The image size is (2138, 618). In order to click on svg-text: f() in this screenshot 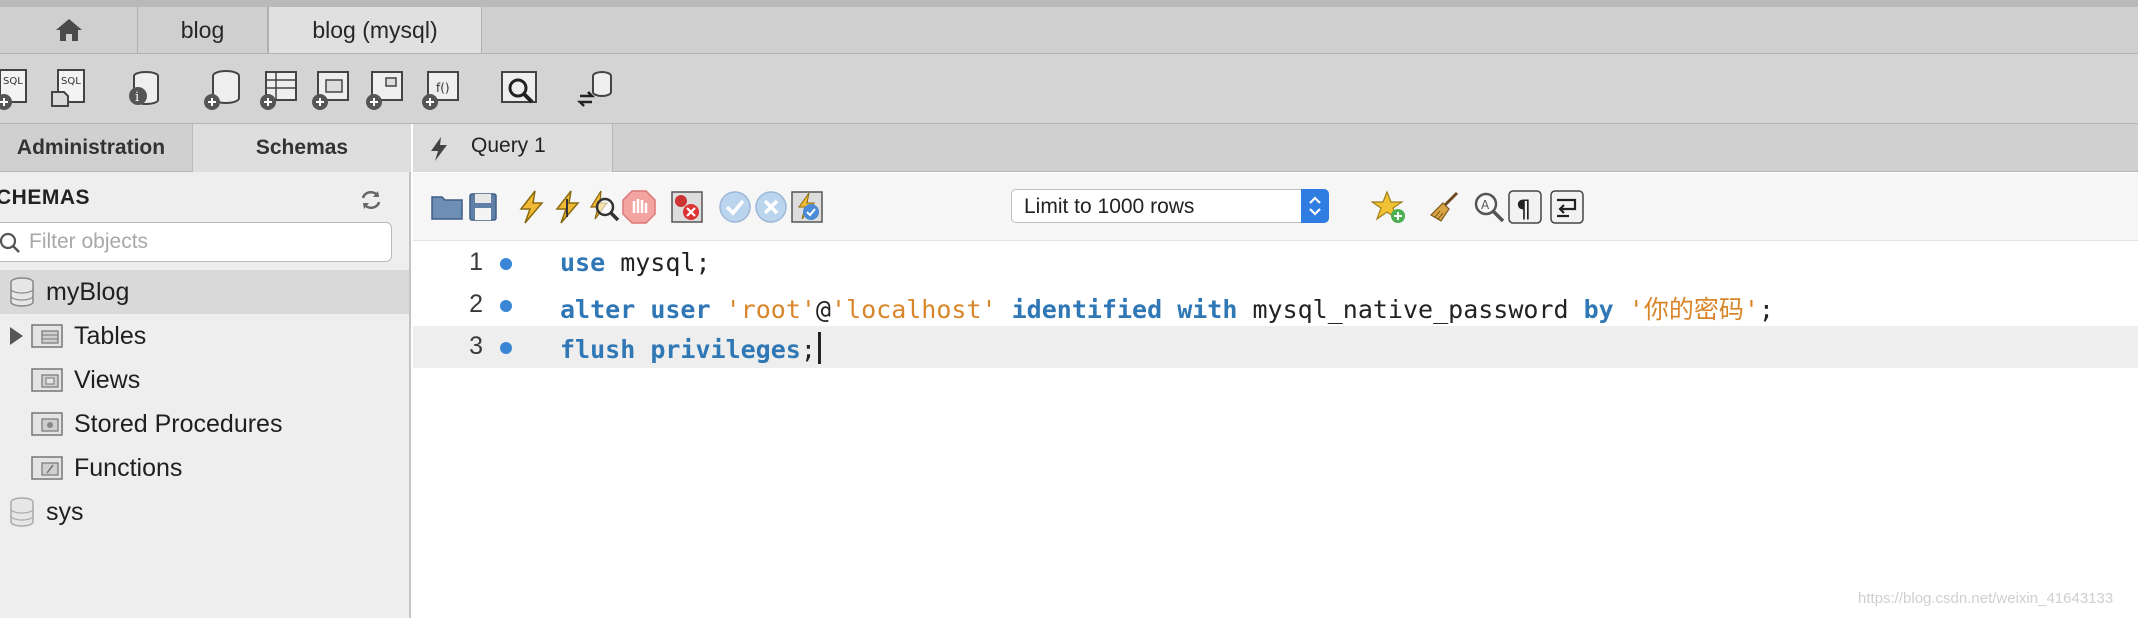, I will do `click(443, 88)`.